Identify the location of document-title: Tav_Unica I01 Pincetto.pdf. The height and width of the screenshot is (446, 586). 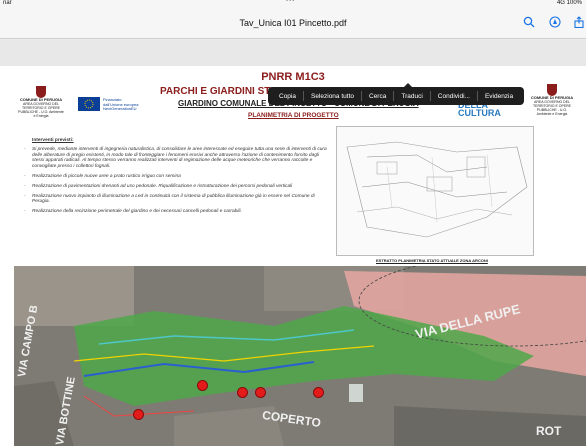
(293, 23).